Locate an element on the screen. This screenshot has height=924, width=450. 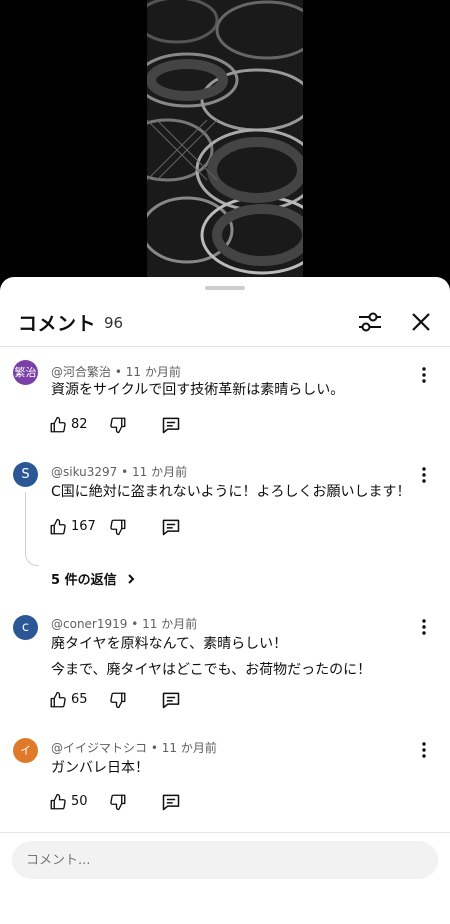
comment-line: 資源をサイクルで回す技術革新は素晴らしい。 is located at coordinates (198, 390).